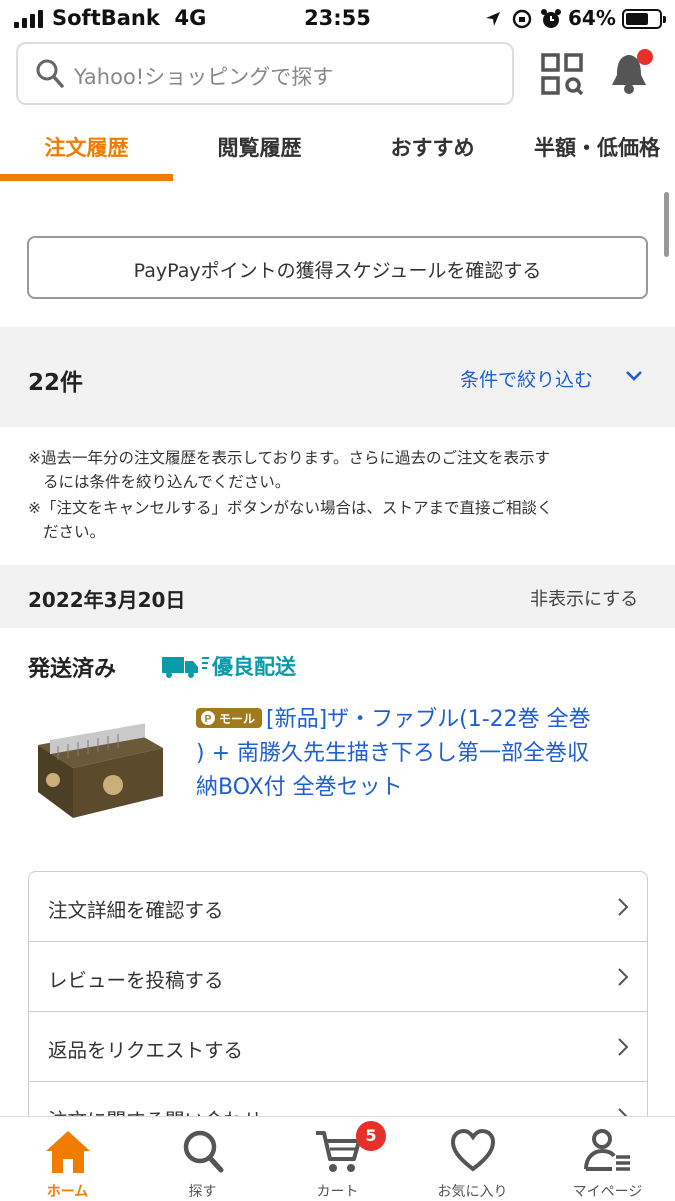 This screenshot has height=1201, width=675. I want to click on top-tabs: 注文履歴 閲覧履歴 おすすめ 半額・低価格, so click(337, 150).